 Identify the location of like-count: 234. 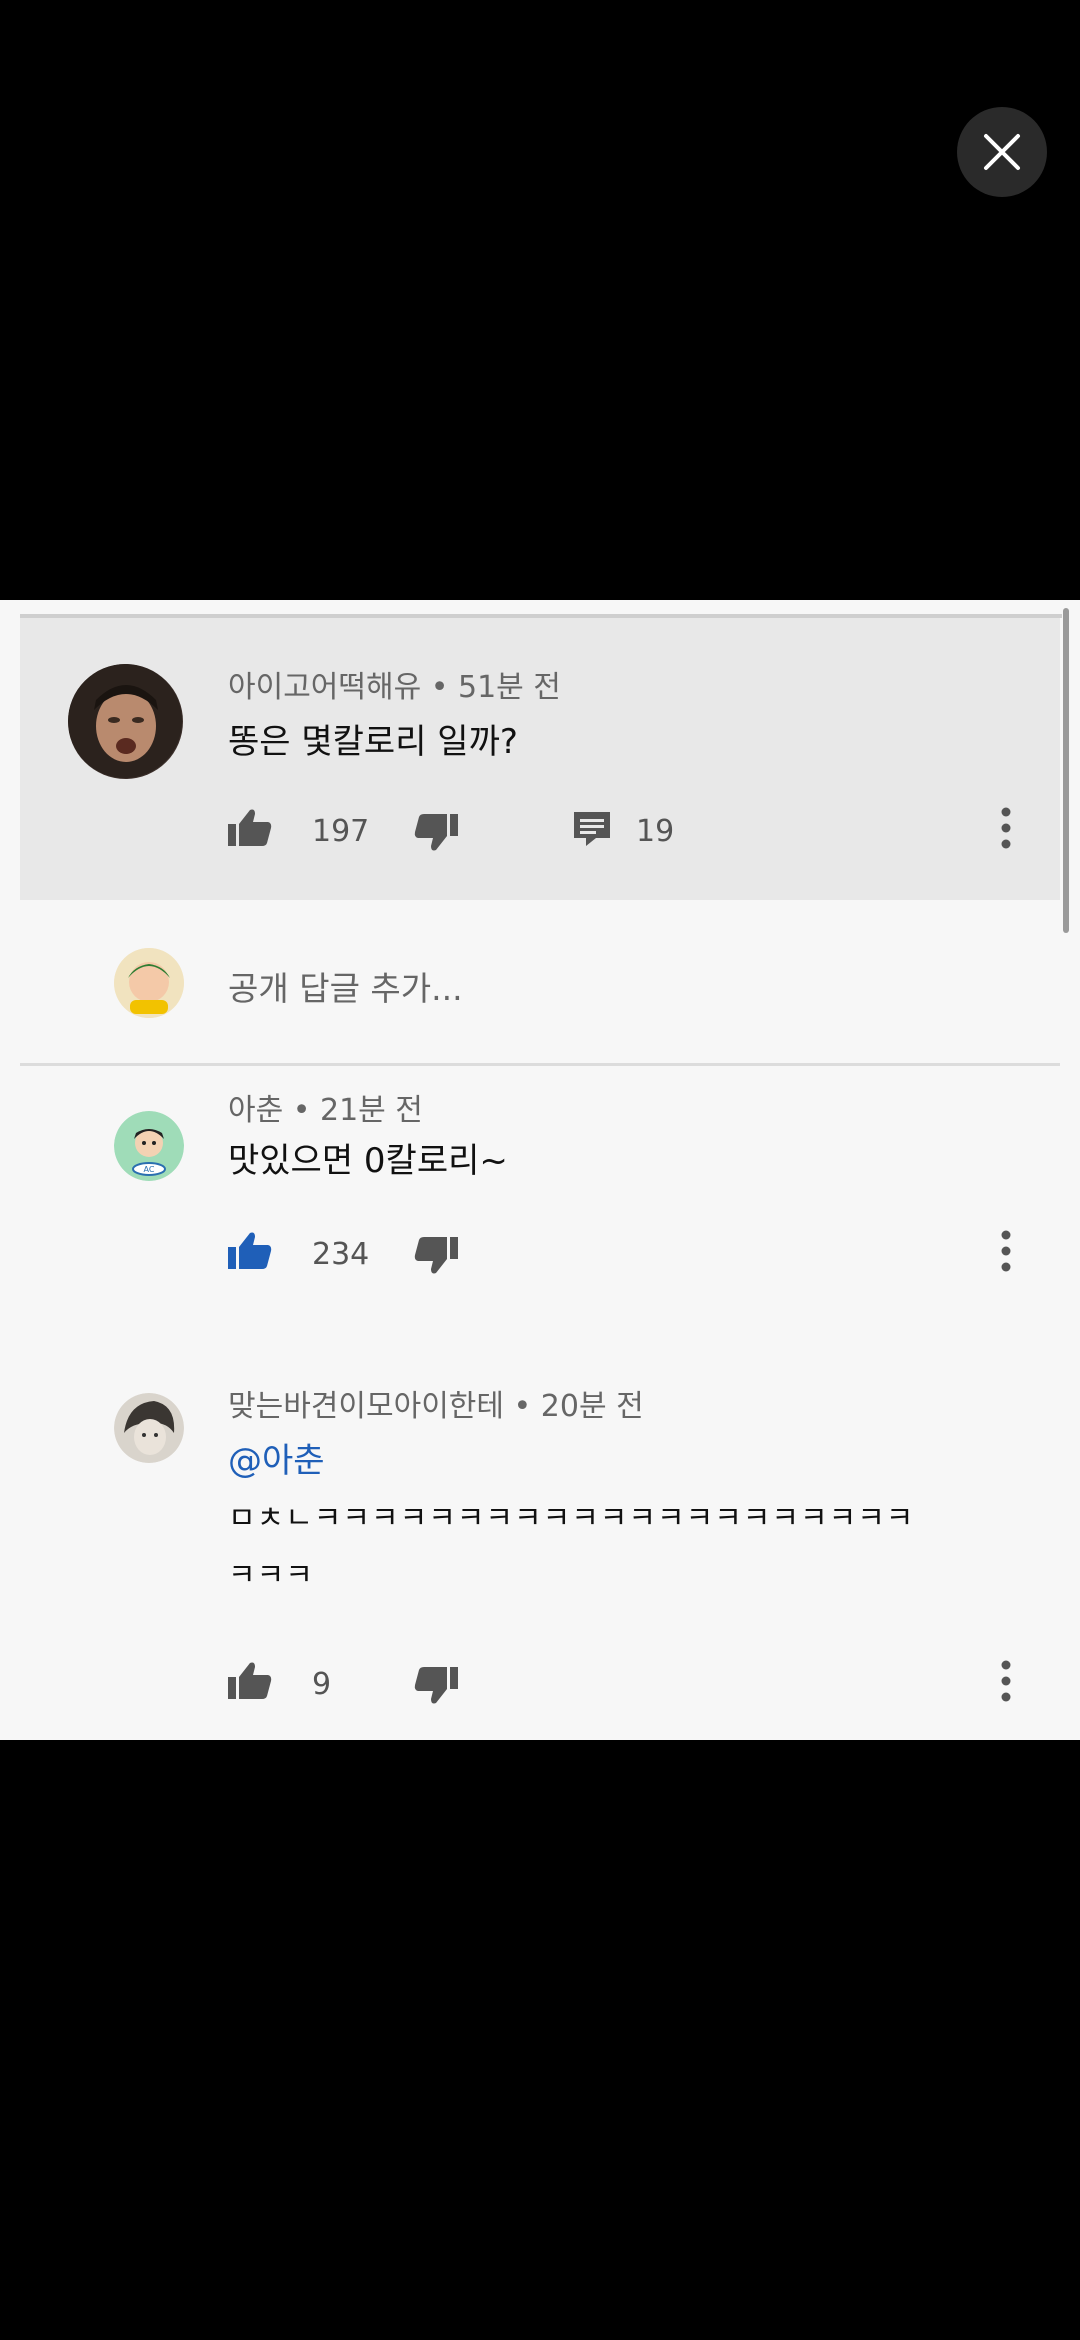
(341, 1254).